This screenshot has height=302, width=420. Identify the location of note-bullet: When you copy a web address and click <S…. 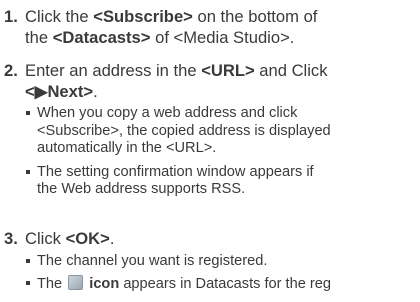
(178, 131).